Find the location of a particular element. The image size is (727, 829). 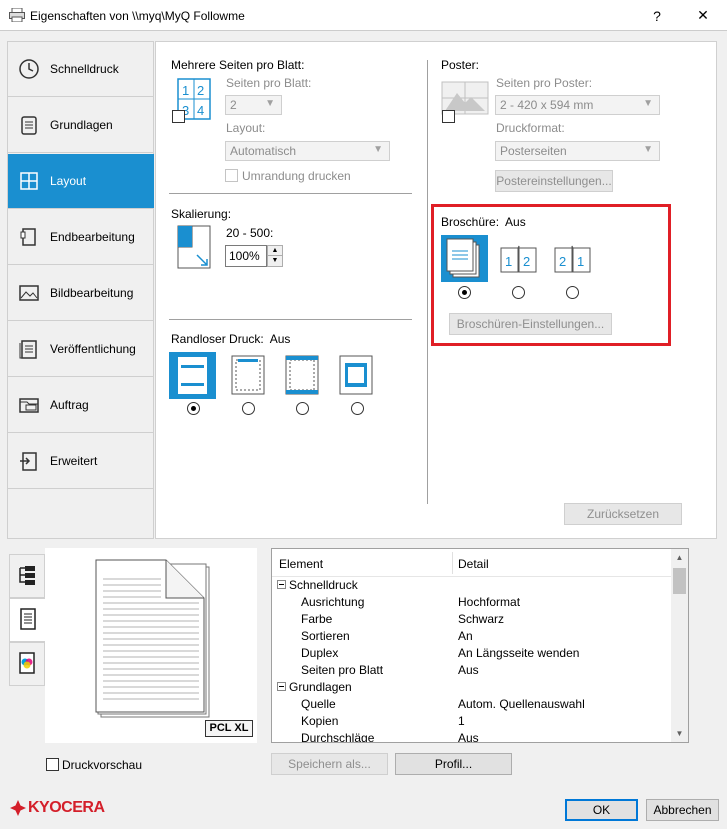

summary-header: Element Detail is located at coordinates (472, 563).